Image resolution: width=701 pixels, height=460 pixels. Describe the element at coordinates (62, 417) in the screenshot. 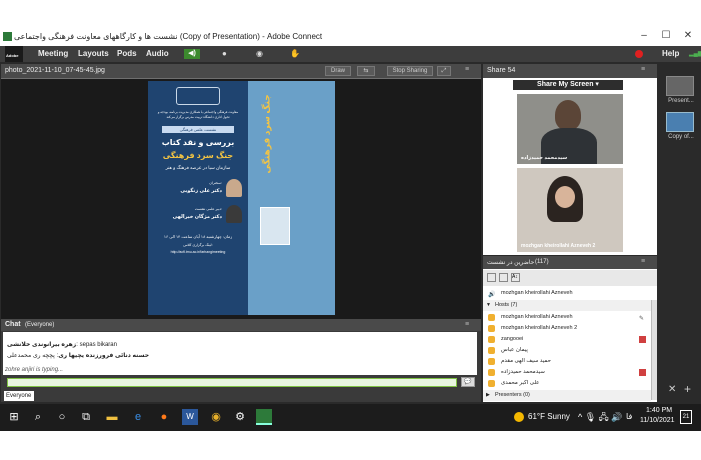

I see `cortana-icon: ○` at that location.